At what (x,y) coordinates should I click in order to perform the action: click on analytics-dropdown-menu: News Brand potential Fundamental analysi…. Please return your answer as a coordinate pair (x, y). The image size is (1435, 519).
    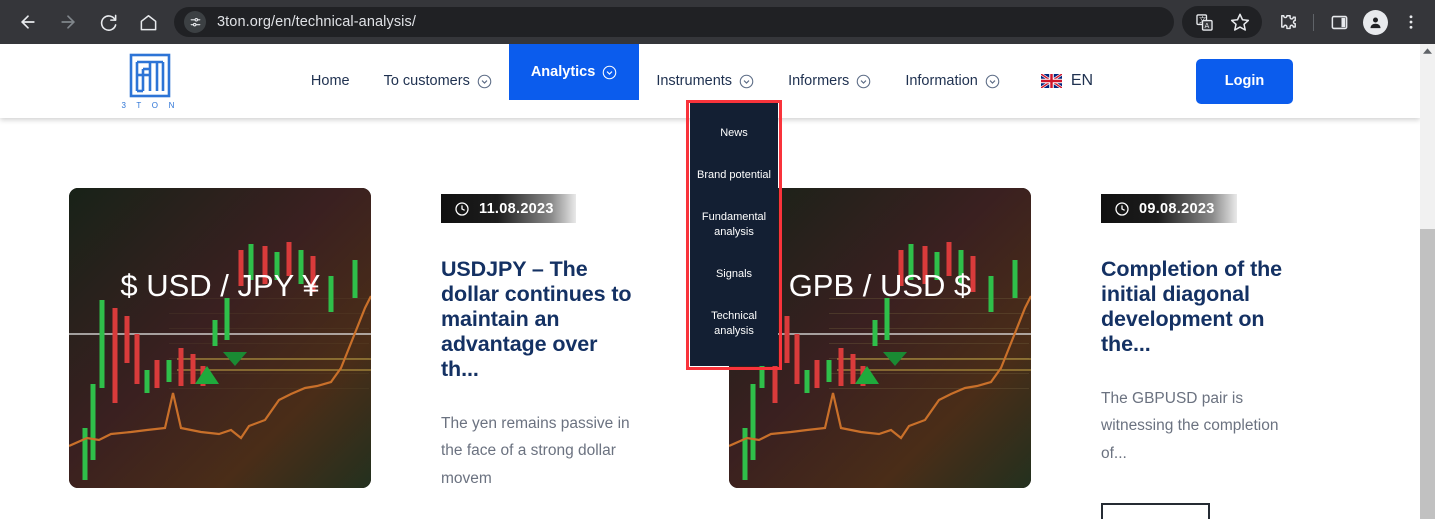
    Looking at the image, I should click on (734, 233).